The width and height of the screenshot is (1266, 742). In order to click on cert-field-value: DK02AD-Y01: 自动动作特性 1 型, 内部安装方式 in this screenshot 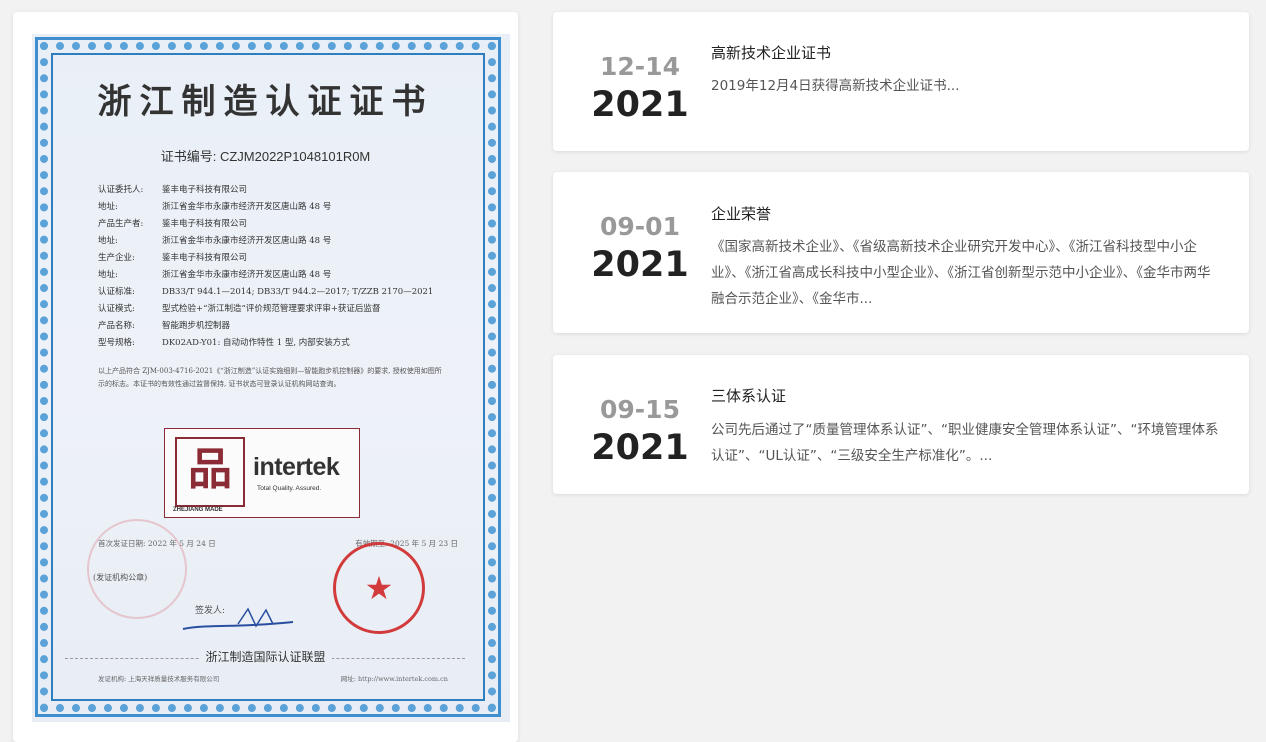, I will do `click(256, 343)`.